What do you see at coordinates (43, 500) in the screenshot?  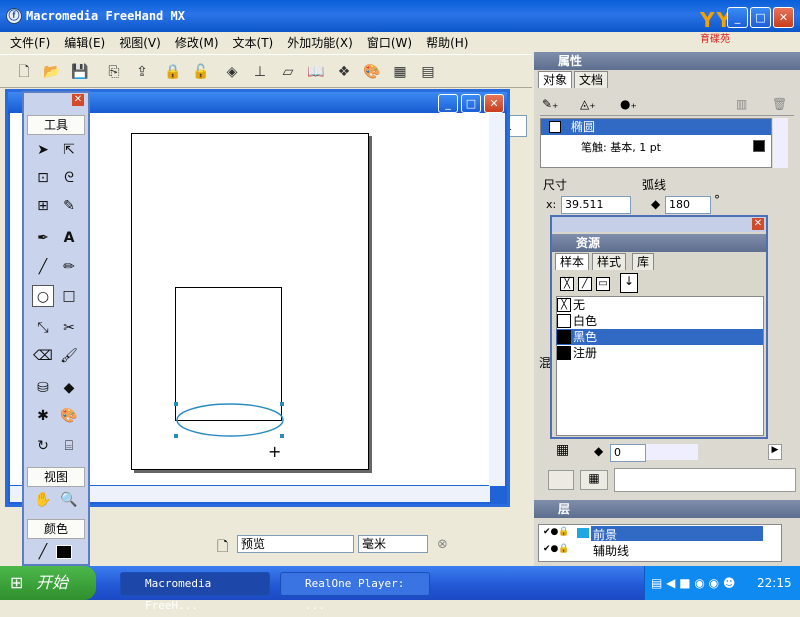 I see `hand-tool-icon: ✋` at bounding box center [43, 500].